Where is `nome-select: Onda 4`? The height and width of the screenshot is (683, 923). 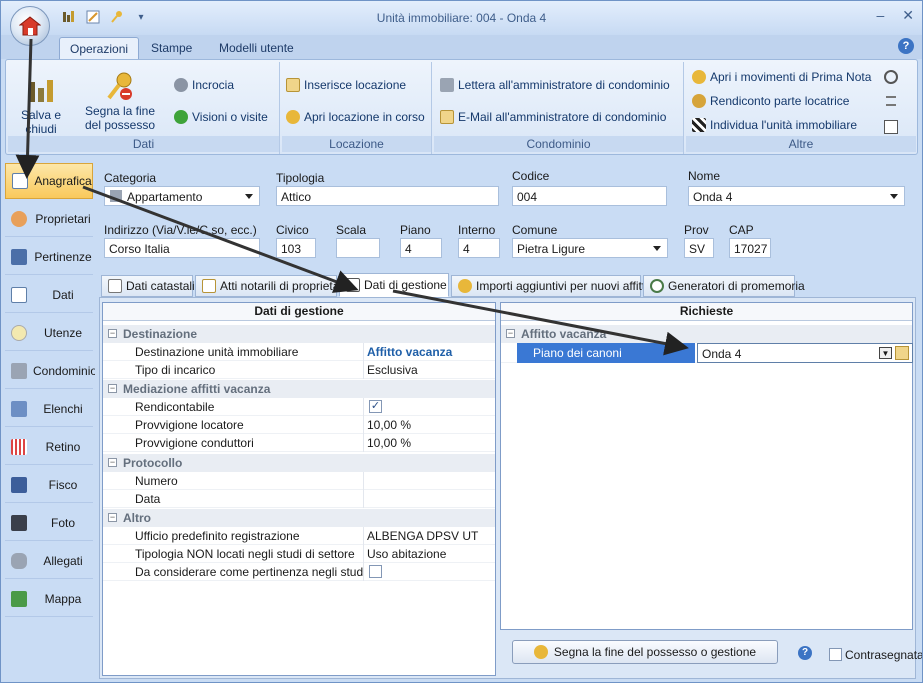
nome-select: Onda 4 is located at coordinates (796, 196).